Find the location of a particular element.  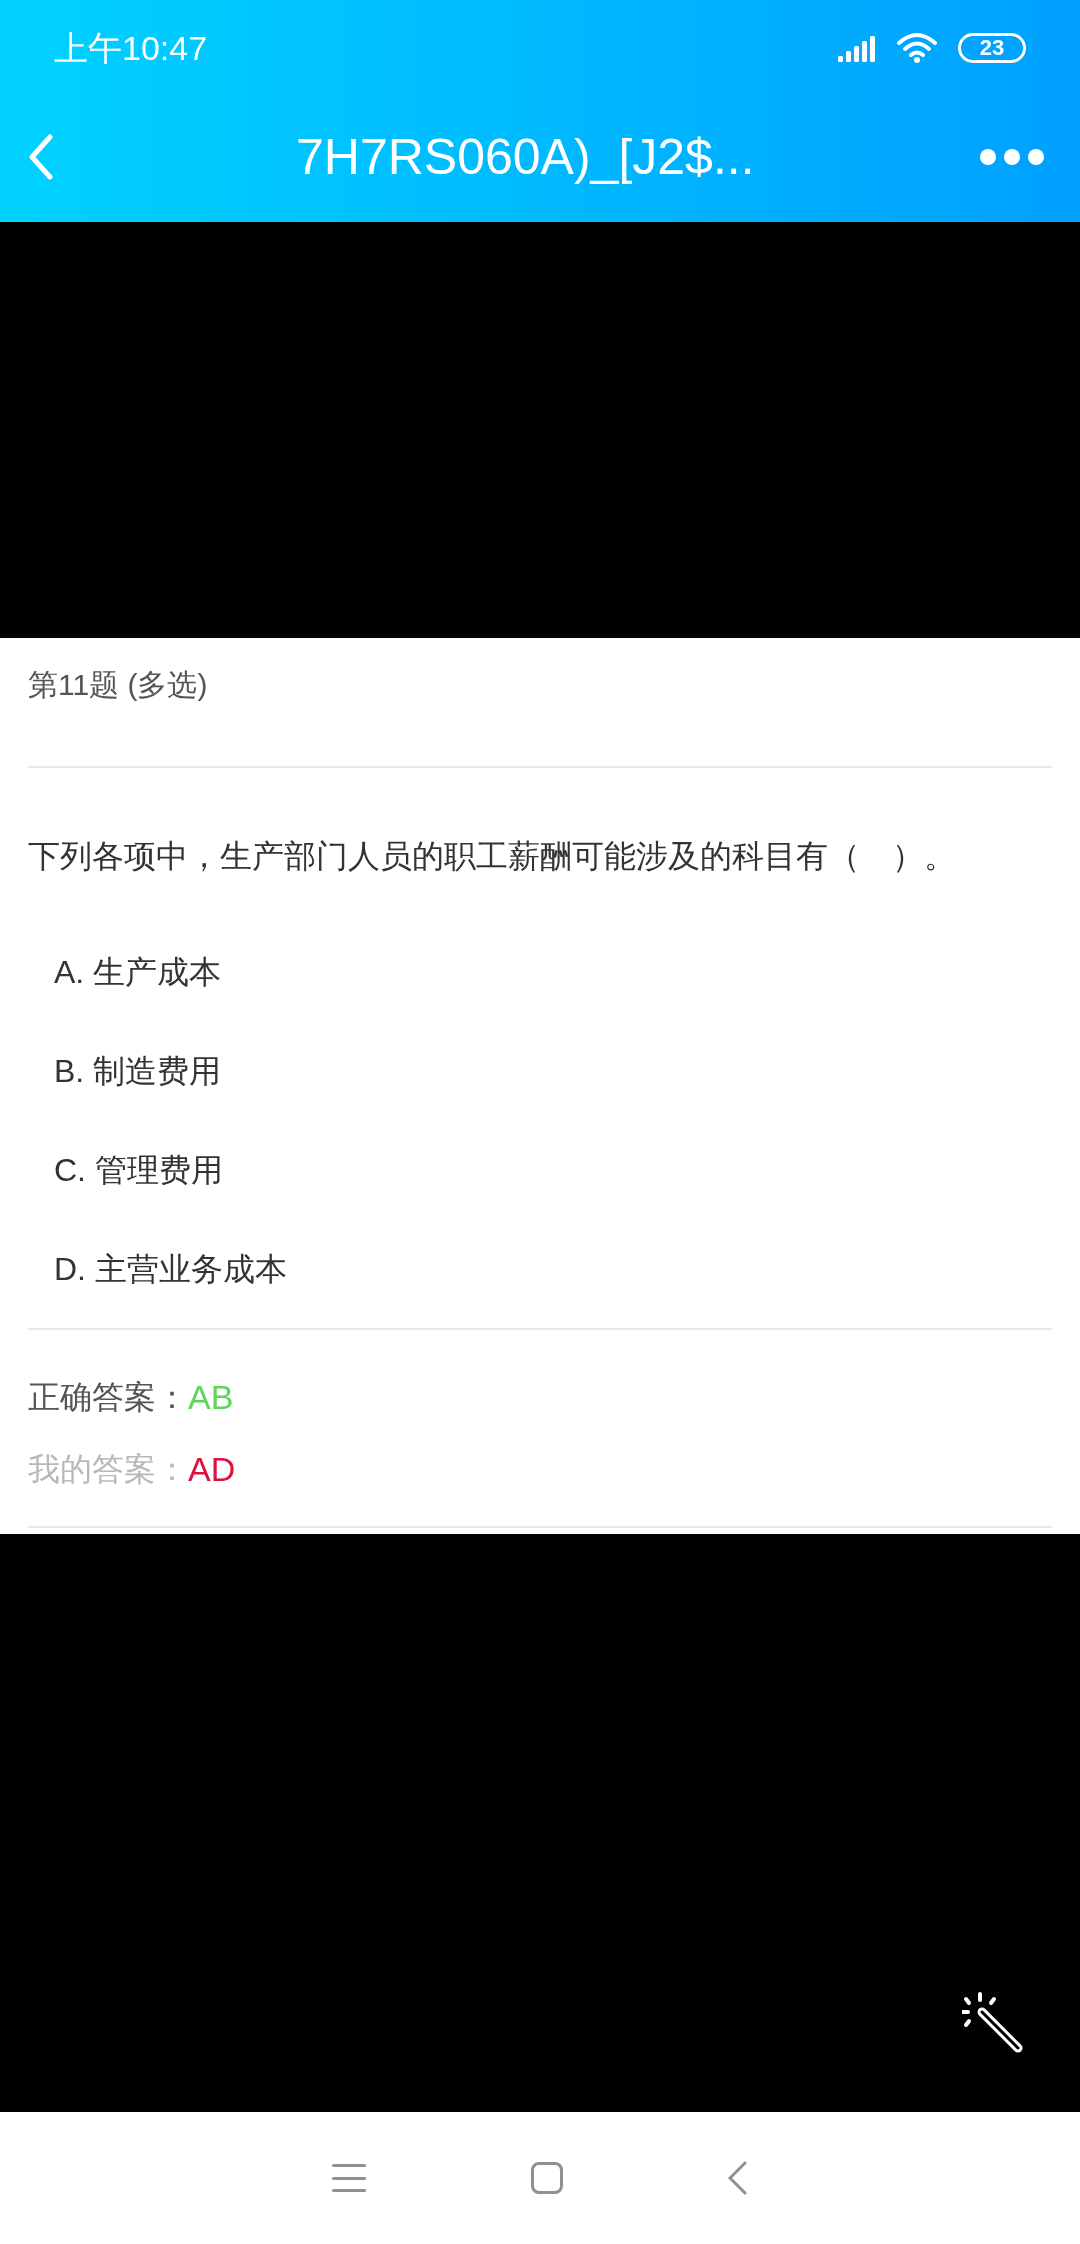

answer-value: AD is located at coordinates (212, 1469).